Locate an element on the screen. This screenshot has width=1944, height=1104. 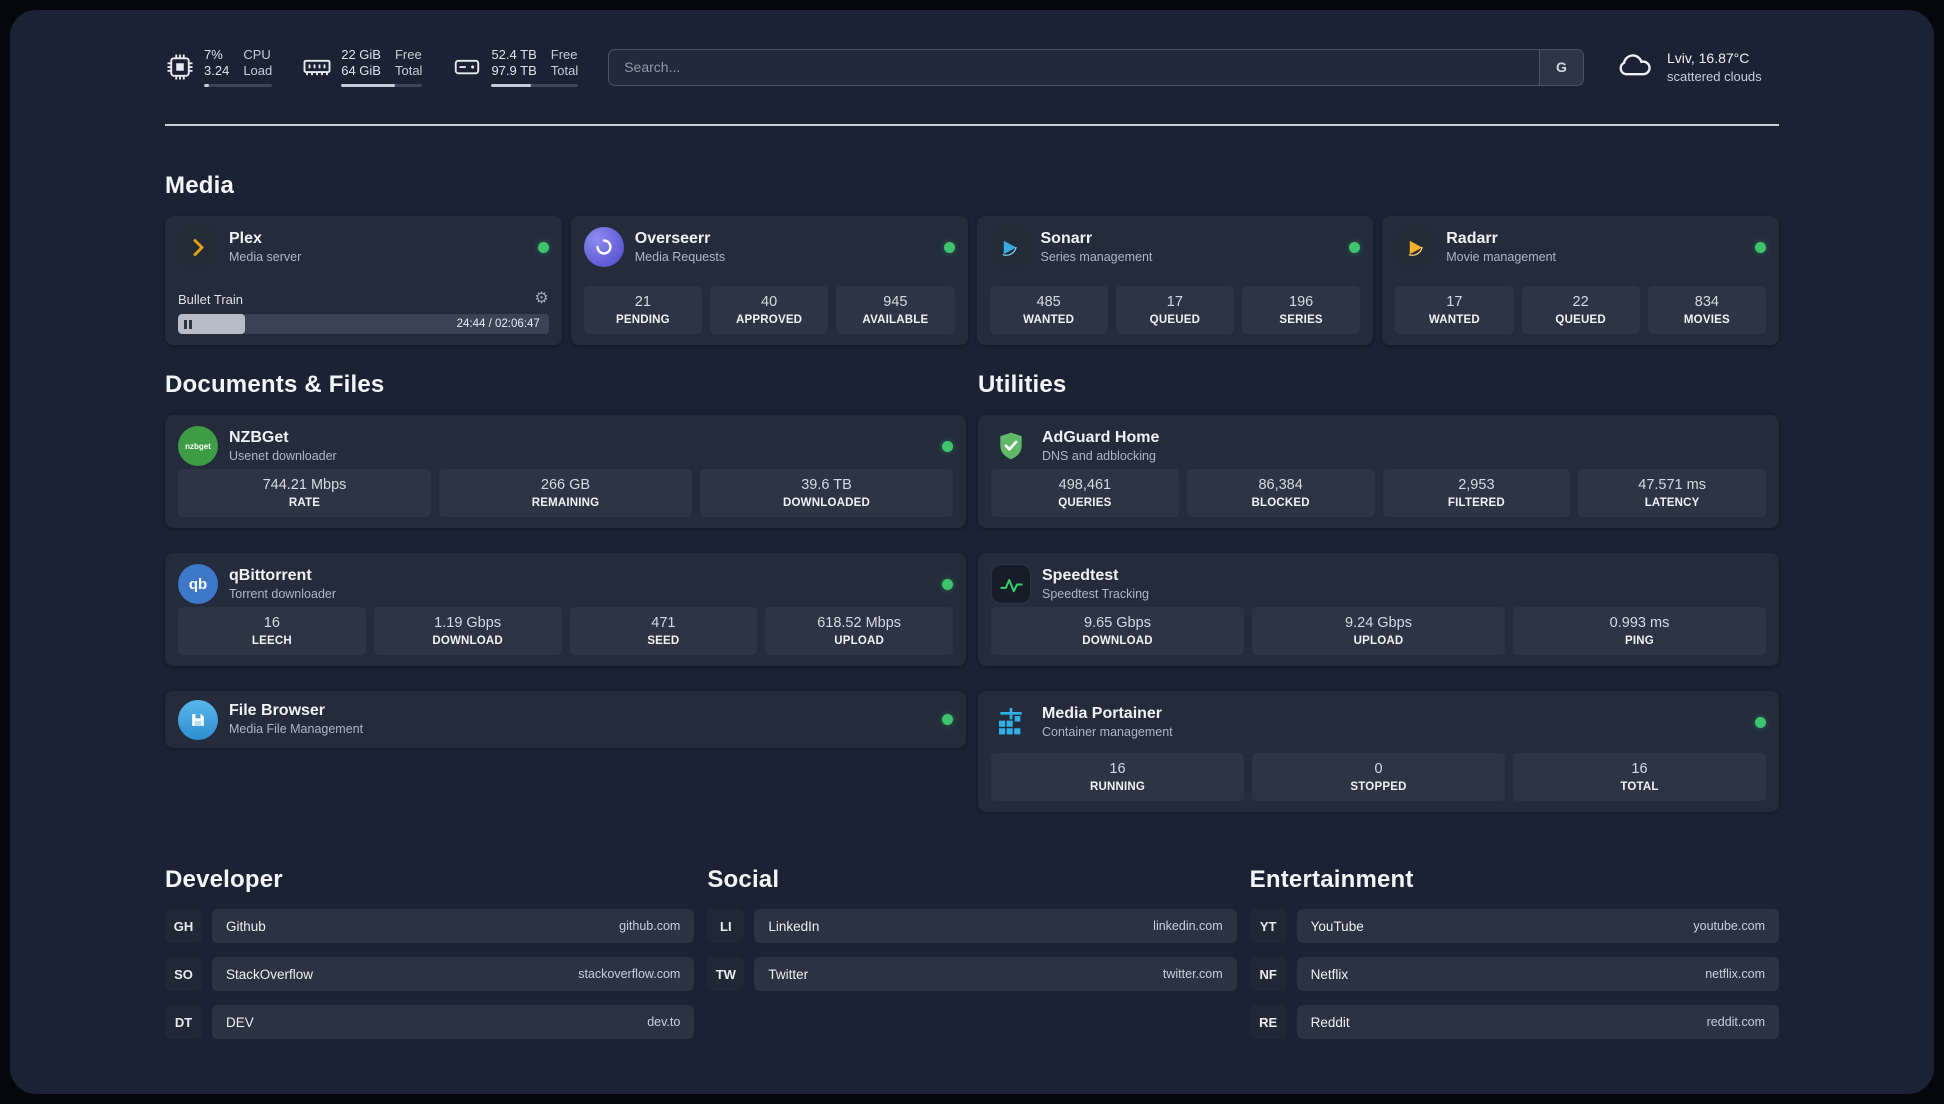
ram-total-label: Total is located at coordinates (408, 70).